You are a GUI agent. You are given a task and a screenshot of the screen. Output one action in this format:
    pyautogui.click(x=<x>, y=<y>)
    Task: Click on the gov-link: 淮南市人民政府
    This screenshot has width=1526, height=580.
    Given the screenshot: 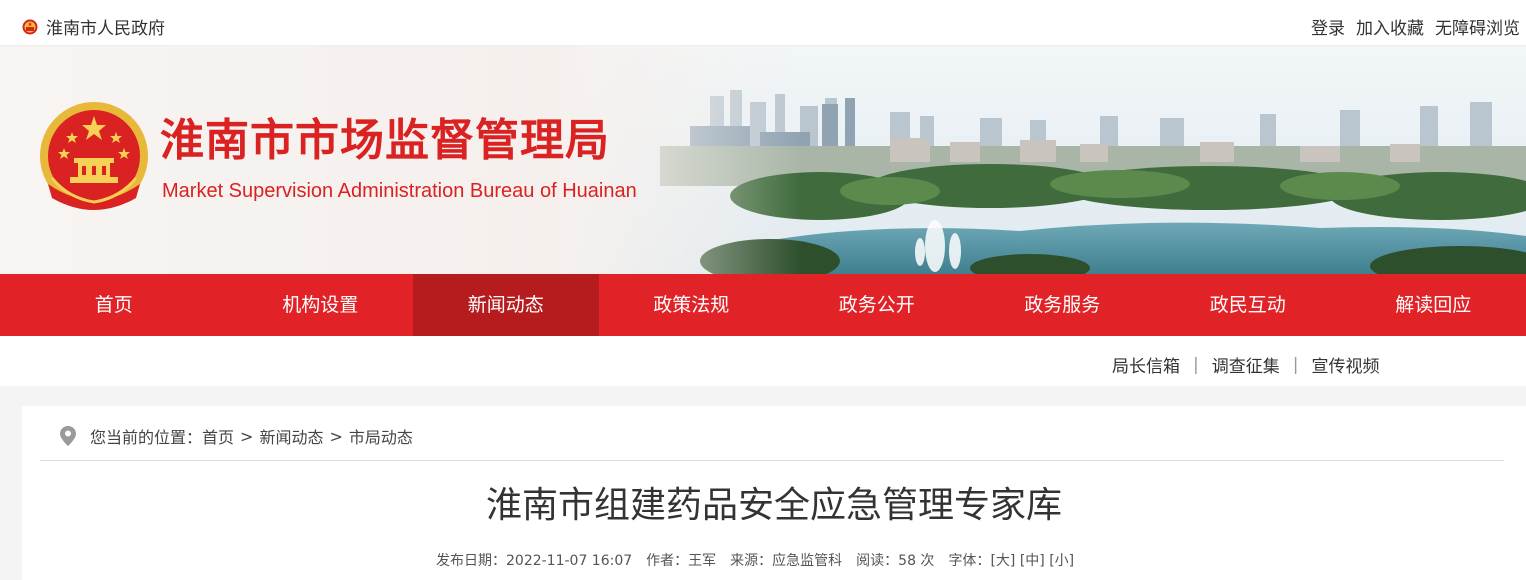 What is the action you would take?
    pyautogui.click(x=93, y=26)
    